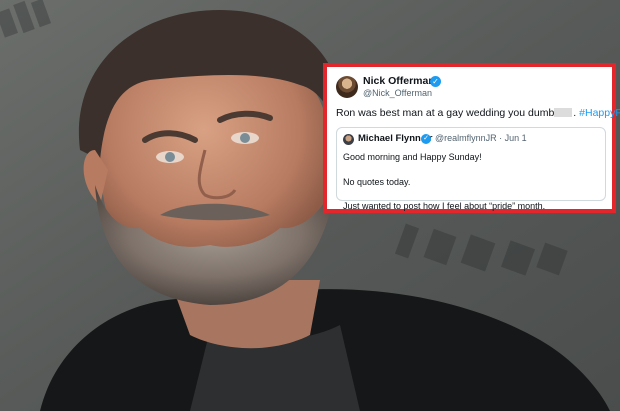 The height and width of the screenshot is (411, 620). Describe the element at coordinates (469, 88) in the screenshot. I see `tweet-author-row: Nick Offerman ✓ @Nick_Offerman` at that location.